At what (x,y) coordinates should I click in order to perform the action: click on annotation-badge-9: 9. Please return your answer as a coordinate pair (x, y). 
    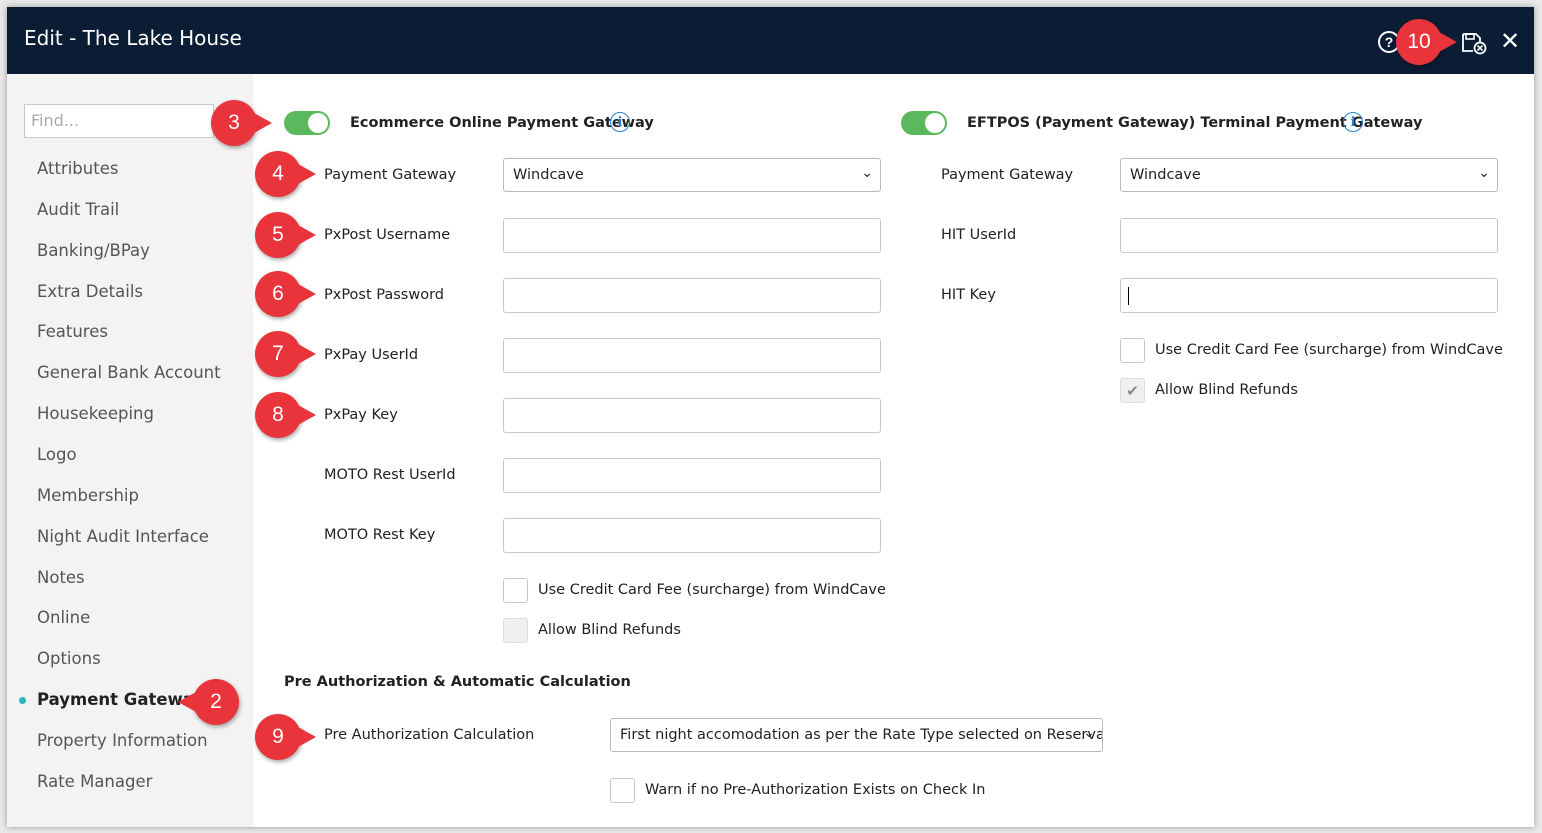
    Looking at the image, I should click on (285, 737).